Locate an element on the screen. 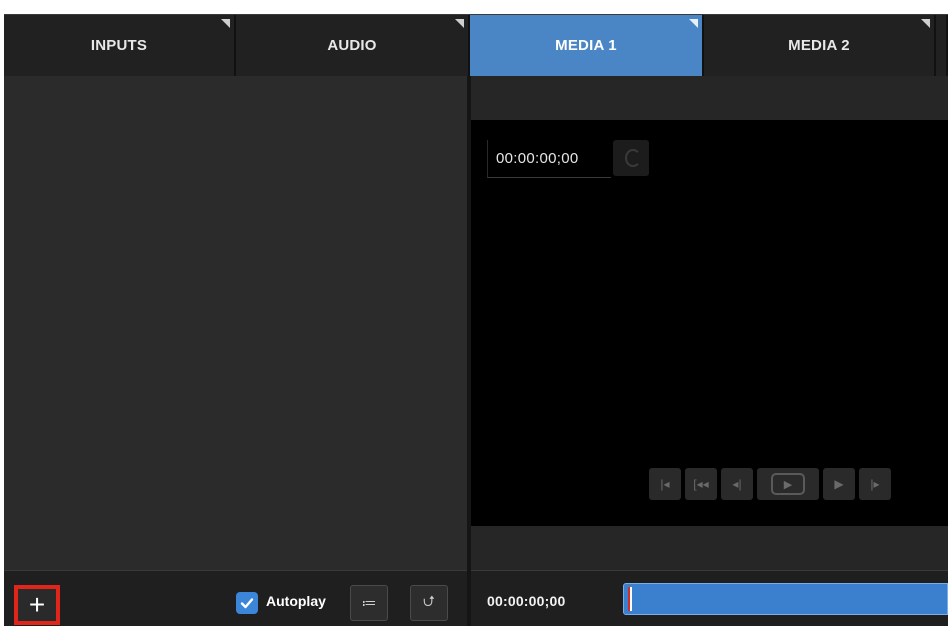 This screenshot has height=626, width=948. playlist-button: ≔ is located at coordinates (369, 603).